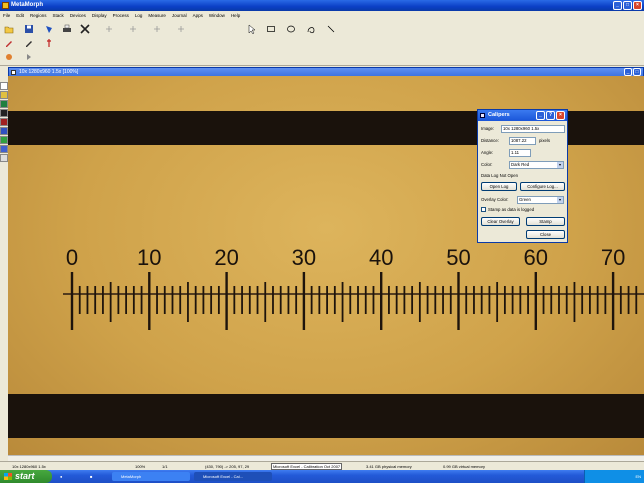 The width and height of the screenshot is (644, 483). I want to click on maximize-button: □, so click(627, 5).